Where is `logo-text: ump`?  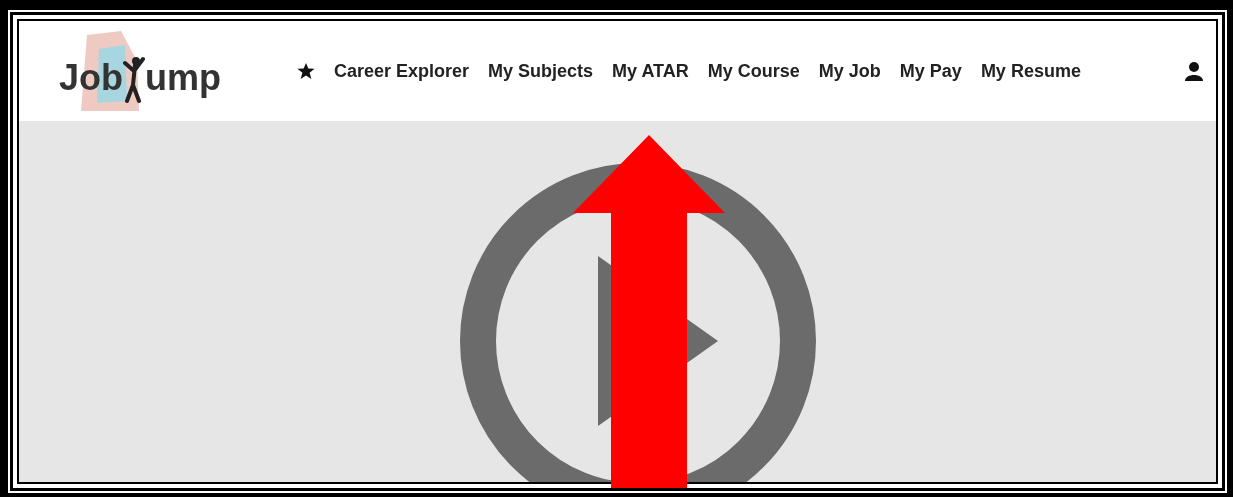 logo-text: ump is located at coordinates (183, 78).